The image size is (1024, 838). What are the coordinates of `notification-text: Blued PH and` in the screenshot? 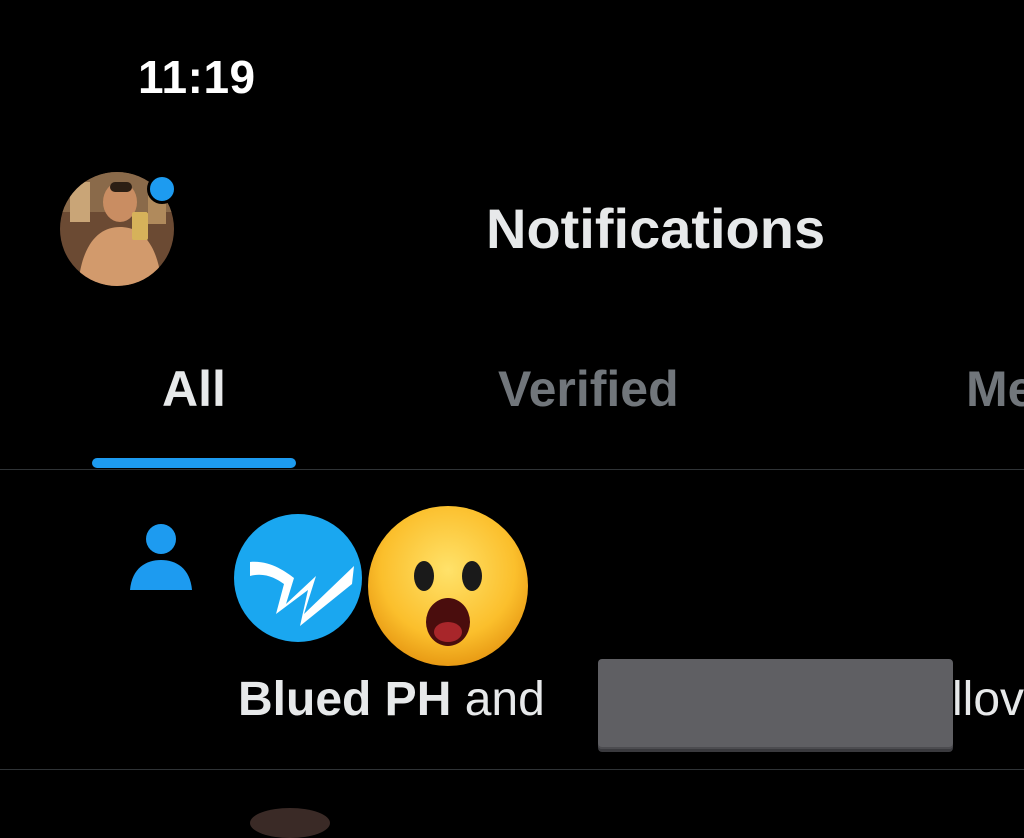 It's located at (391, 699).